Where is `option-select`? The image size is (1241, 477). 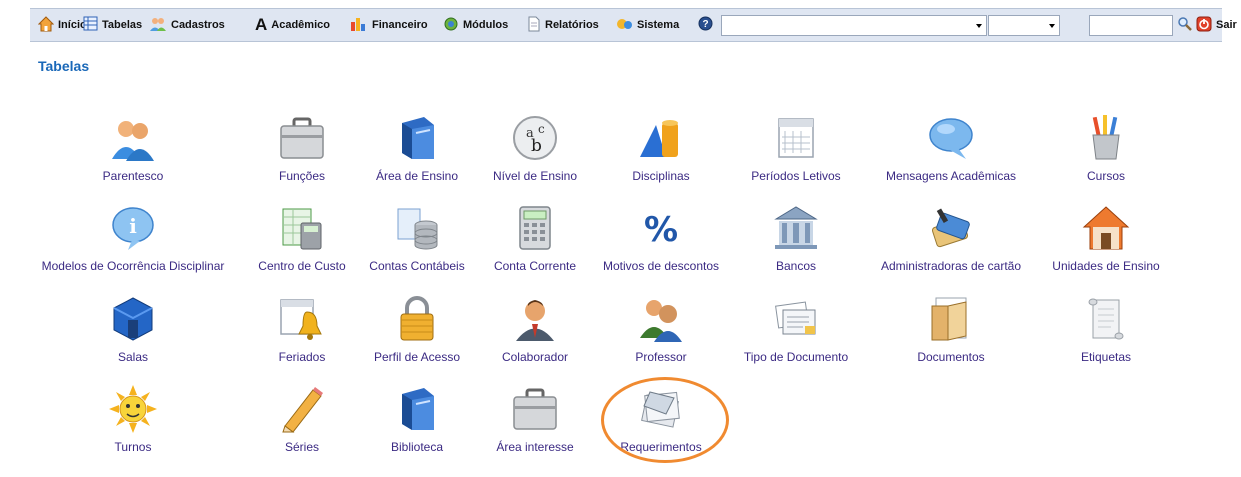 option-select is located at coordinates (1024, 25).